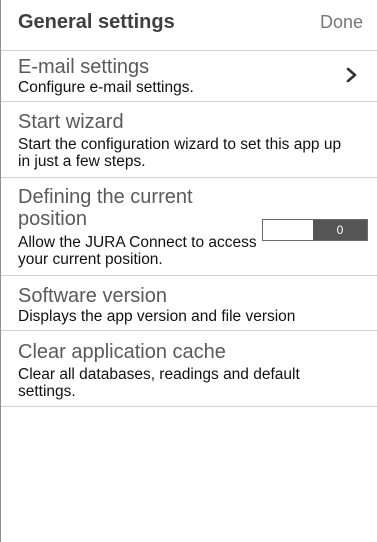 This screenshot has height=542, width=377. What do you see at coordinates (92, 296) in the screenshot?
I see `software-version-title: Software version` at bounding box center [92, 296].